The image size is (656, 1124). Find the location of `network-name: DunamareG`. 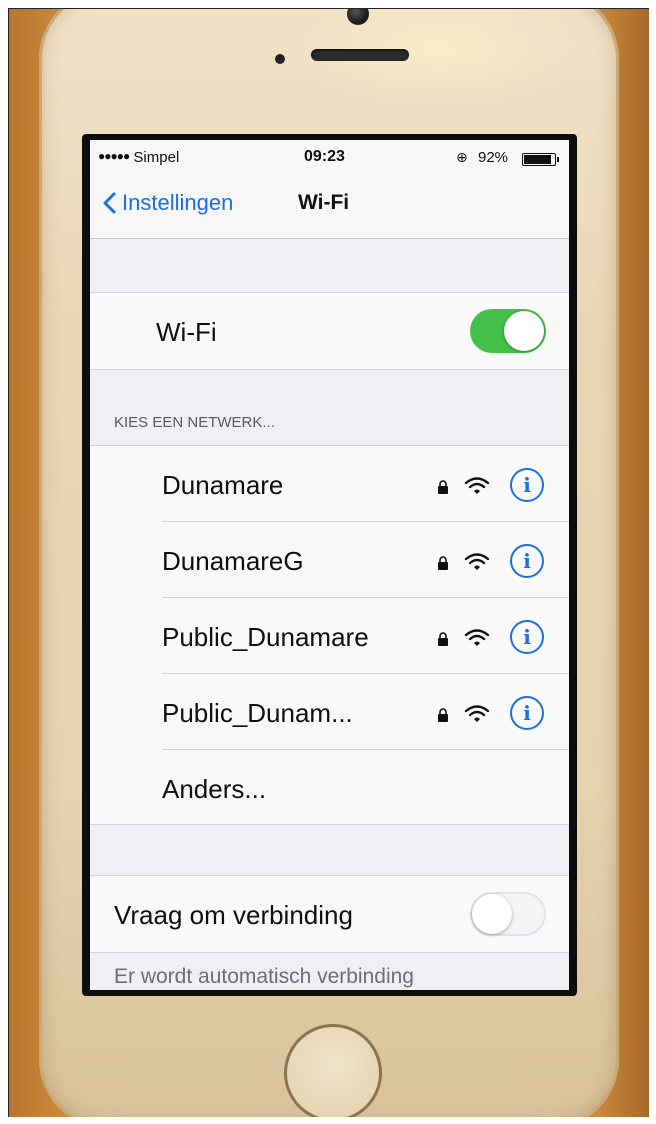

network-name: DunamareG is located at coordinates (233, 561).